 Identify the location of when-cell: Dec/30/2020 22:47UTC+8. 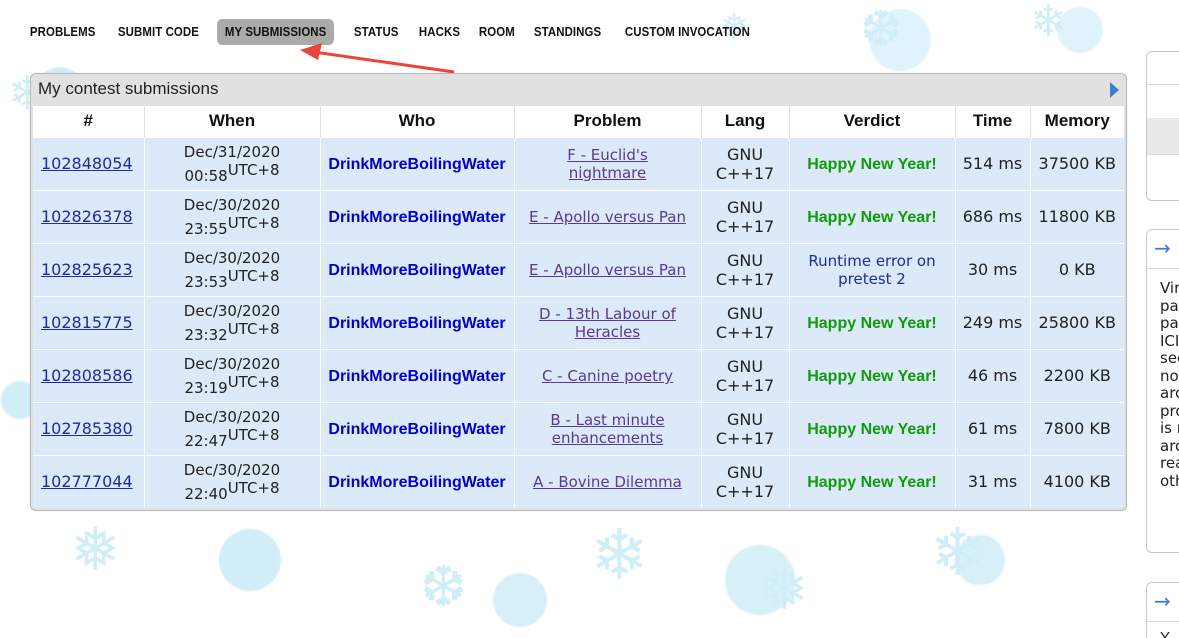
(232, 428).